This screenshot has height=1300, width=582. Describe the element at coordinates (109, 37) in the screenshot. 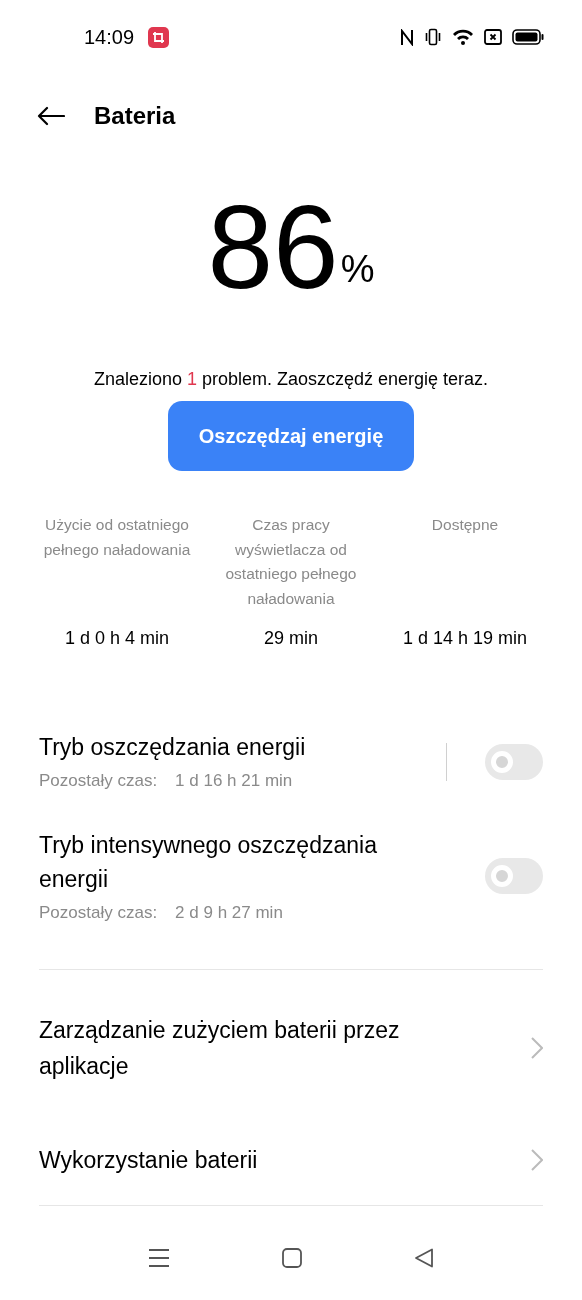

I see `status-time: 14:09` at that location.